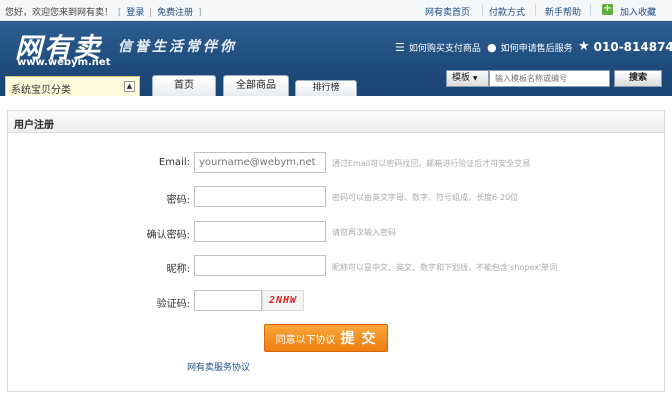 The image size is (672, 397). Describe the element at coordinates (305, 340) in the screenshot. I see `submit-agree-label: 同意以下协议` at that location.